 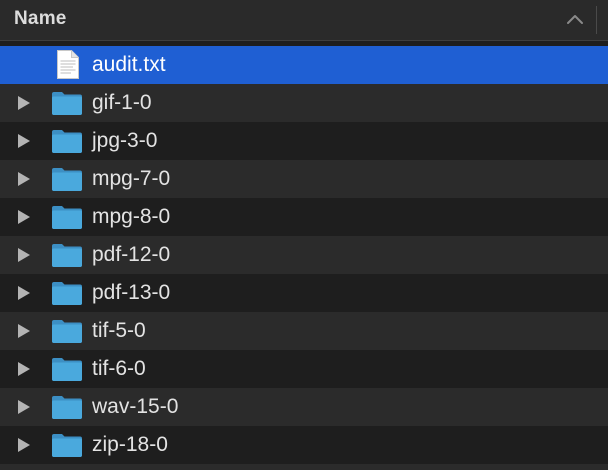 I want to click on list-item-gif-1-0: gif-1-0, so click(x=304, y=103).